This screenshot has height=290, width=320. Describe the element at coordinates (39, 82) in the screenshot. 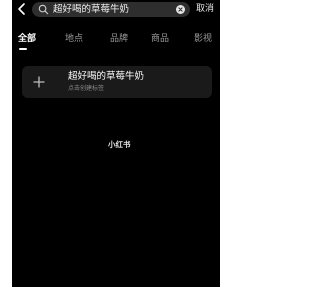

I see `plus-icon` at that location.